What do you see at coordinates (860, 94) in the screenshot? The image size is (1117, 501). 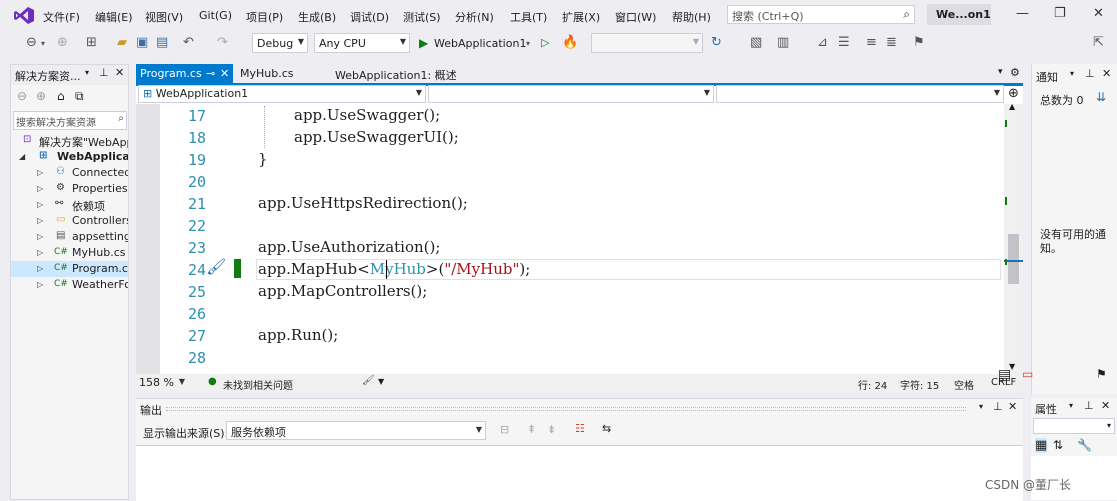 I see `member-navigation-select: ▼` at bounding box center [860, 94].